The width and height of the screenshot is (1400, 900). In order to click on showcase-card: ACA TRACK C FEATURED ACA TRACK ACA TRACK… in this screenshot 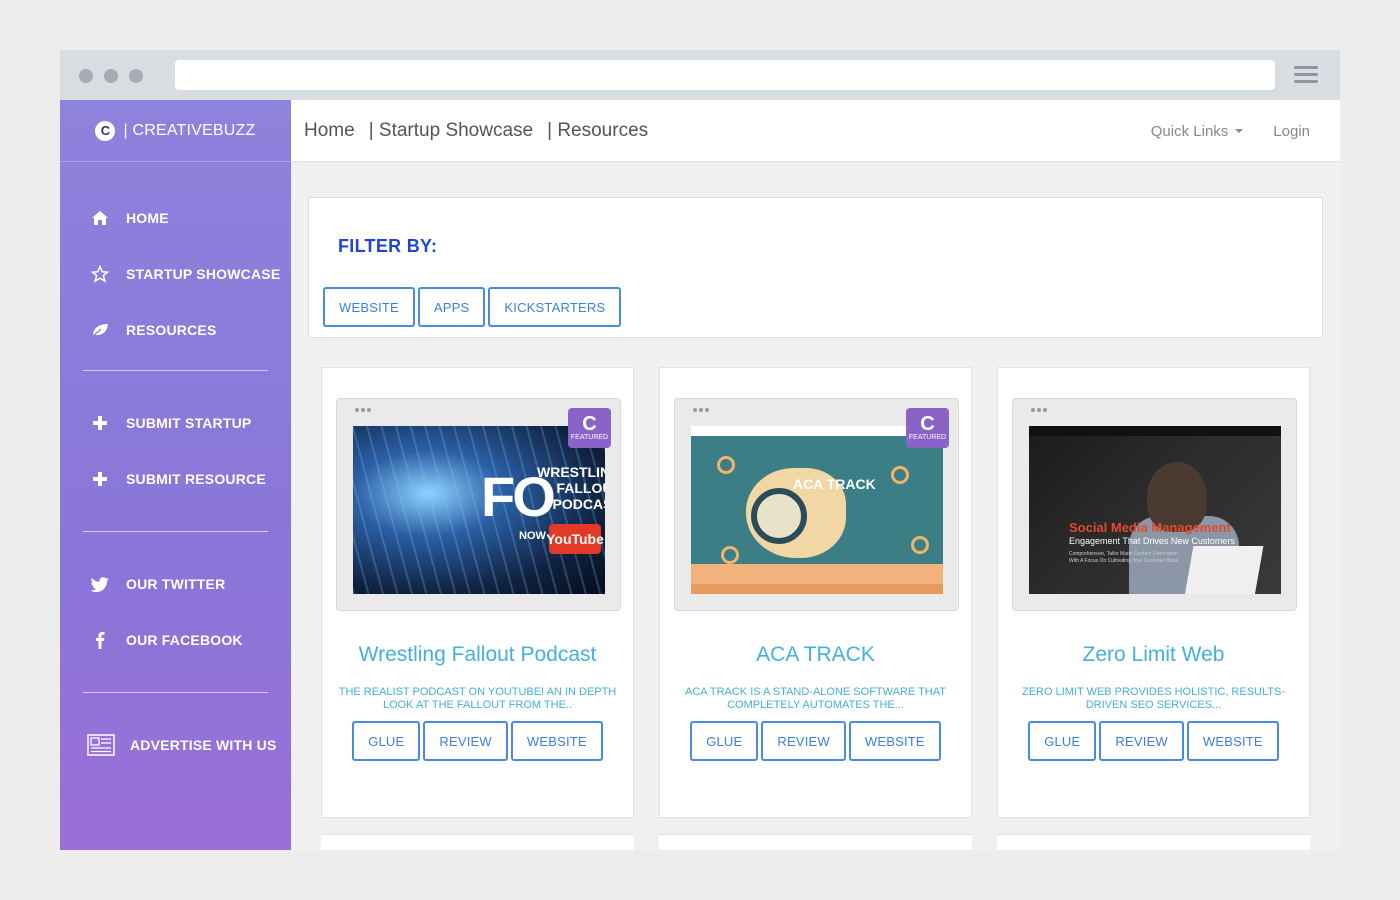, I will do `click(815, 592)`.